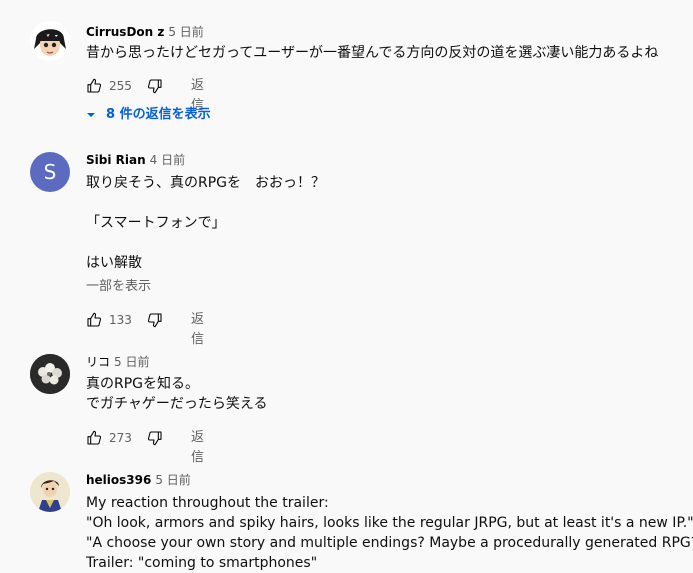  I want to click on view-replies-label: 8 件の返信を表示, so click(158, 114).